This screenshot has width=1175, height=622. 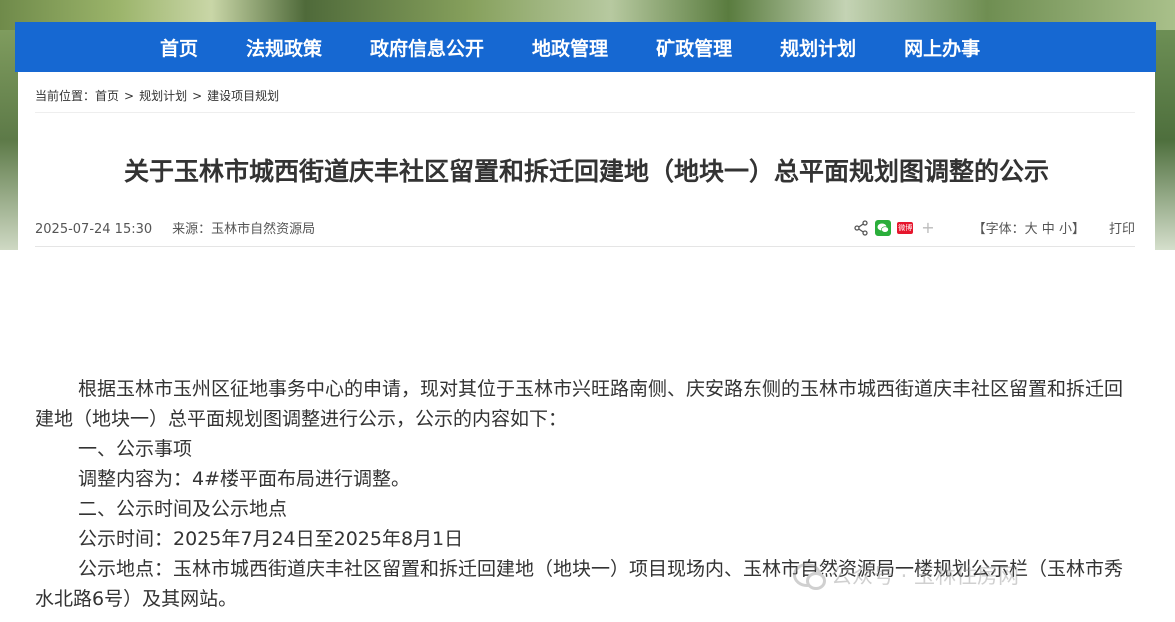 I want to click on font-size-medium-button: 中, so click(x=1048, y=229).